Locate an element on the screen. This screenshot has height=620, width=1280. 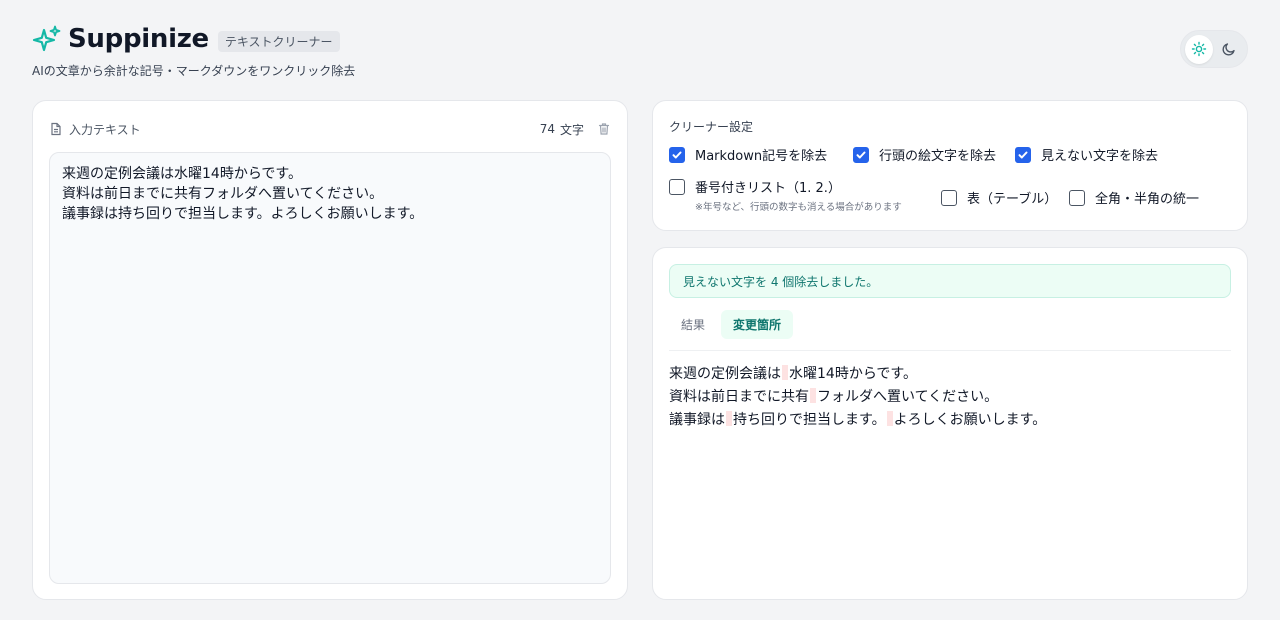
option-note: ※年号など、行頭の数字も消える場合があります is located at coordinates (798, 207).